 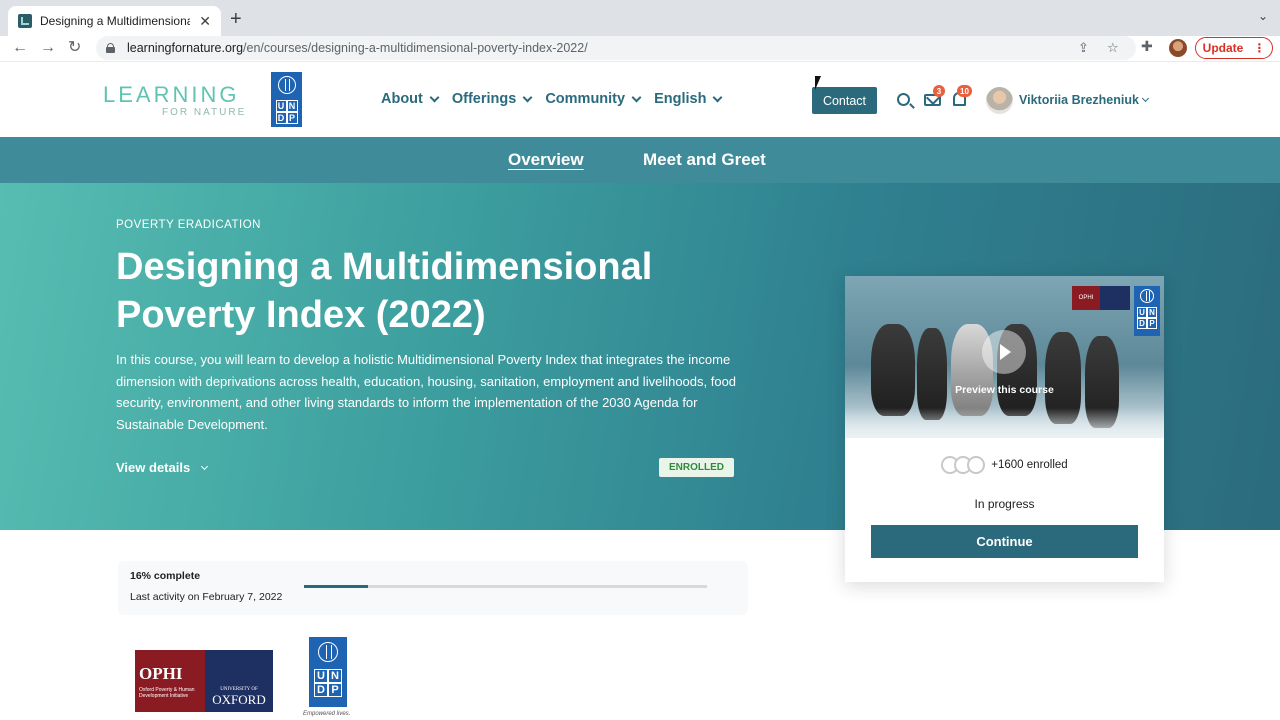 What do you see at coordinates (20, 48) in the screenshot?
I see `back-arrow-icon: ←` at bounding box center [20, 48].